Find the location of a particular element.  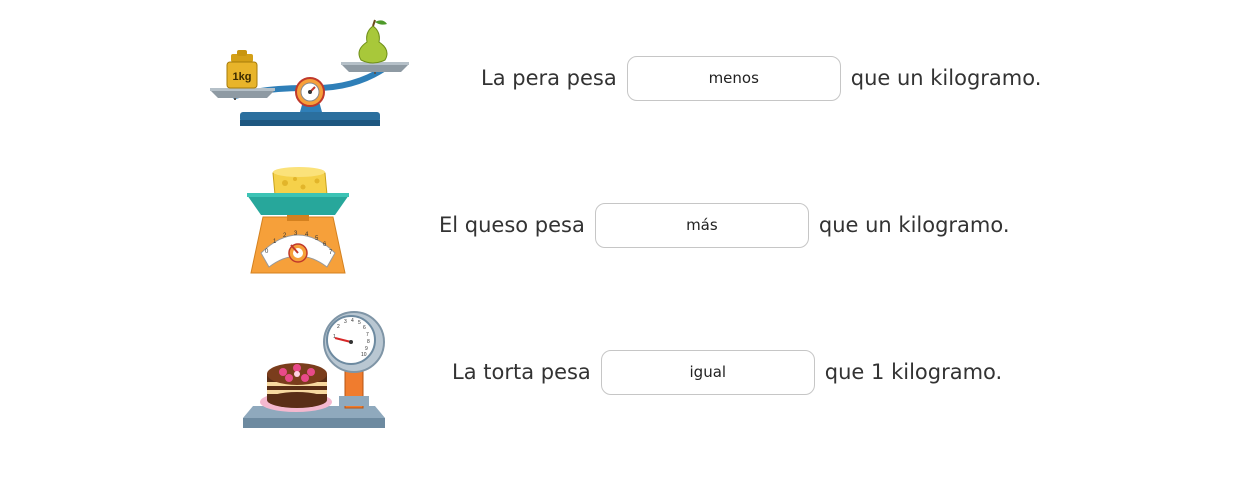

sentence-prefix: El queso pesa is located at coordinates (512, 225).